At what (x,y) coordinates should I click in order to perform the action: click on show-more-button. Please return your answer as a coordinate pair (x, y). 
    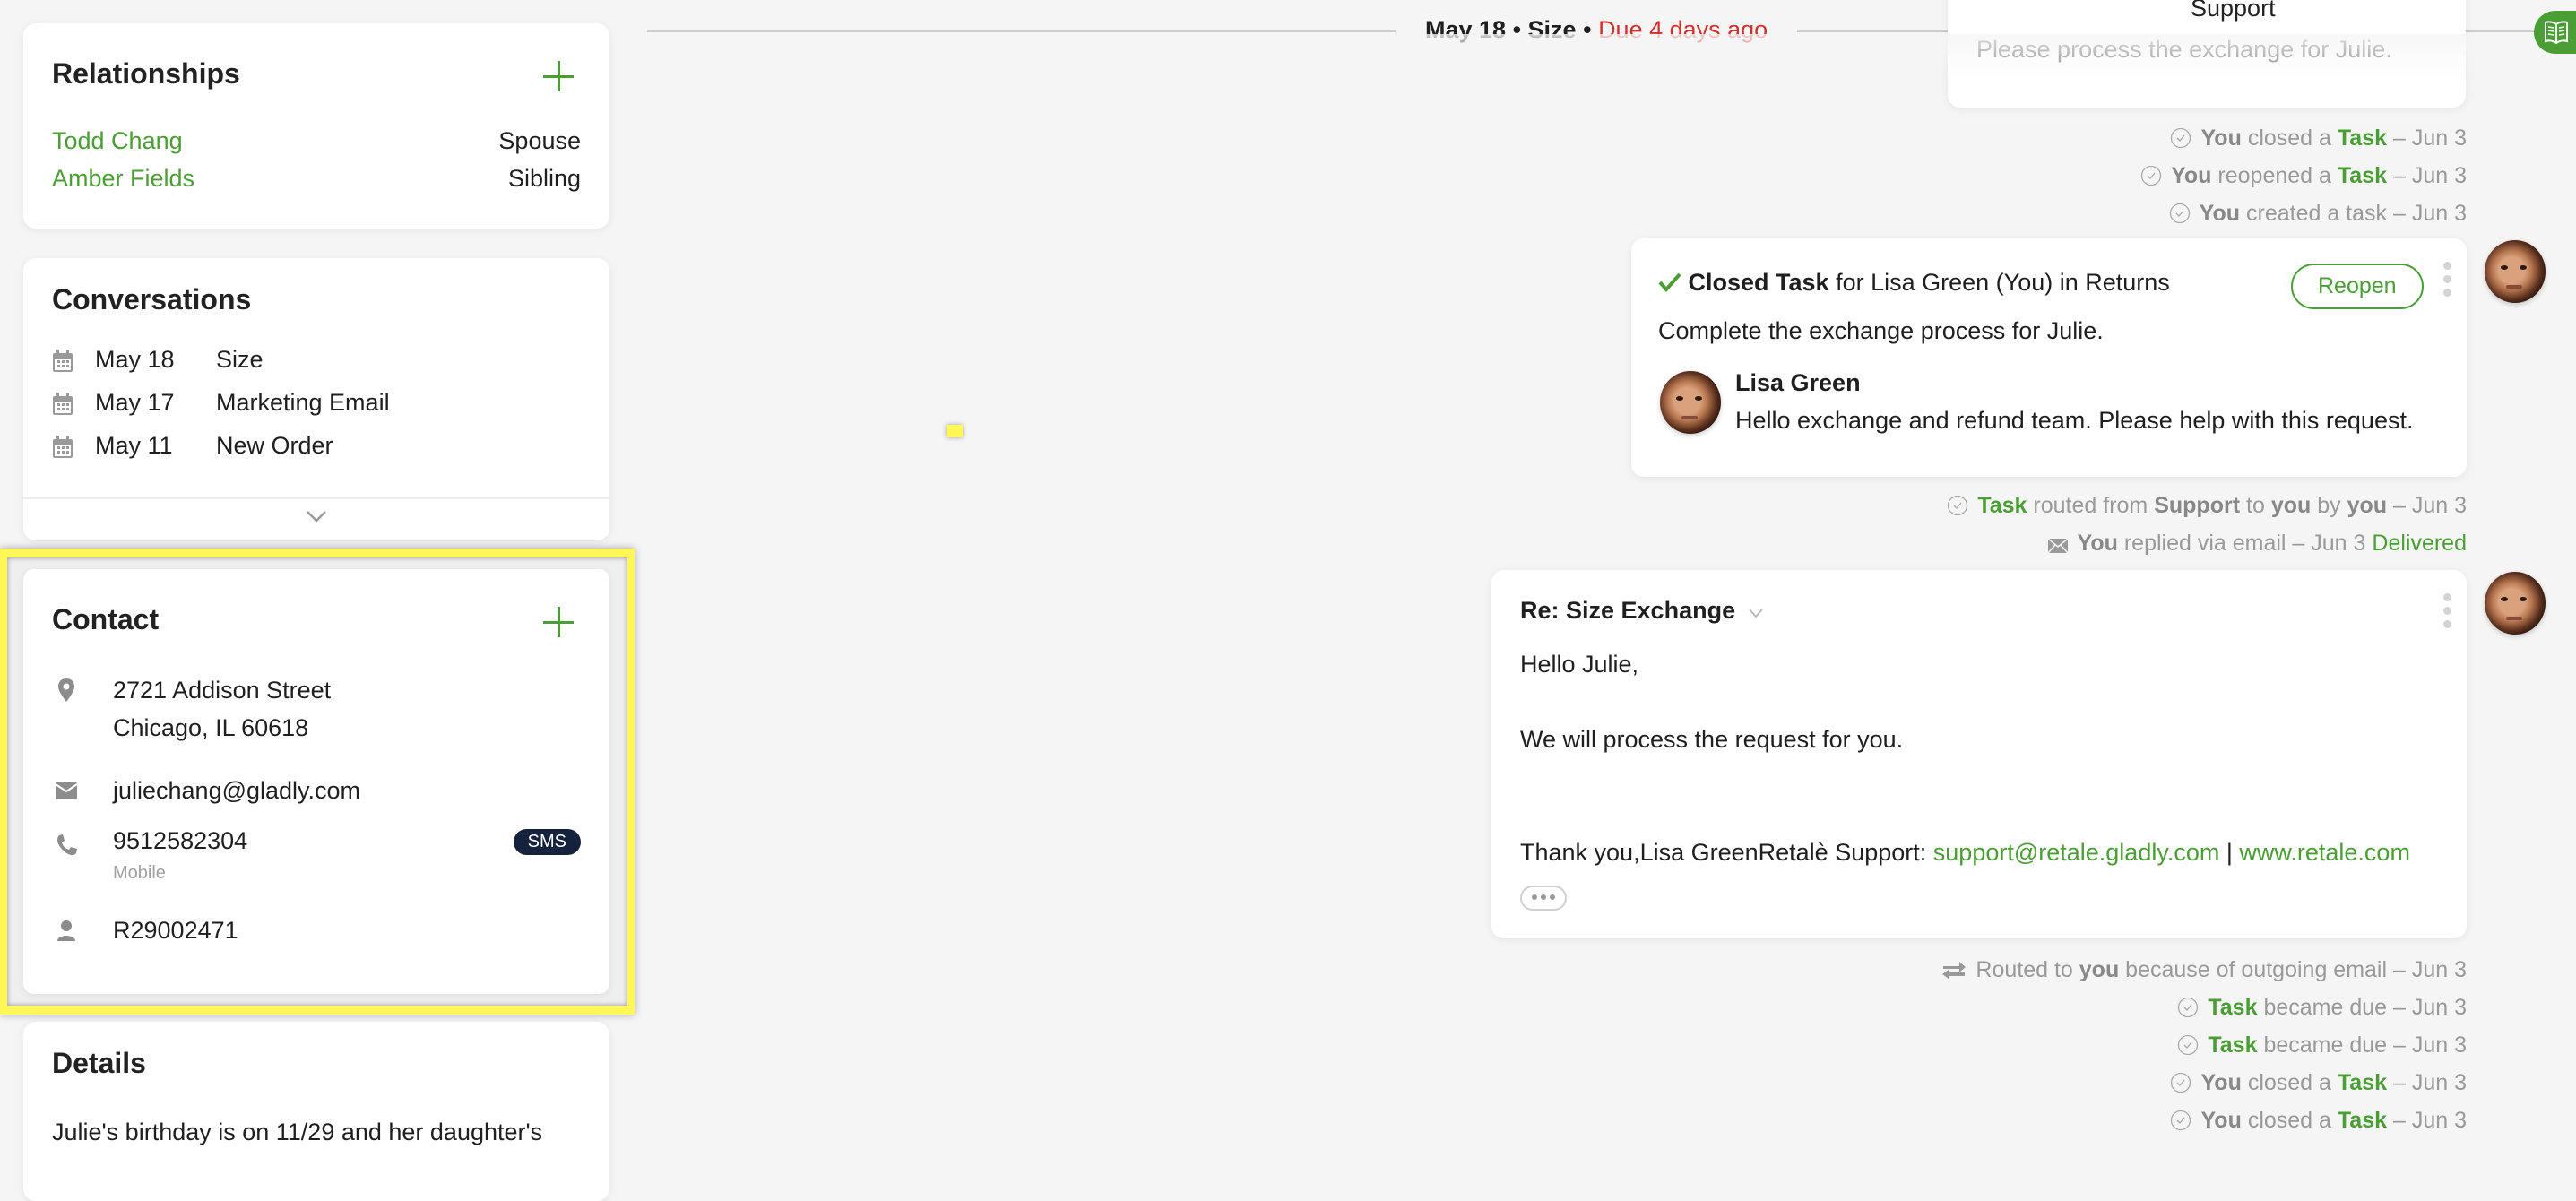
    Looking at the image, I should click on (1543, 898).